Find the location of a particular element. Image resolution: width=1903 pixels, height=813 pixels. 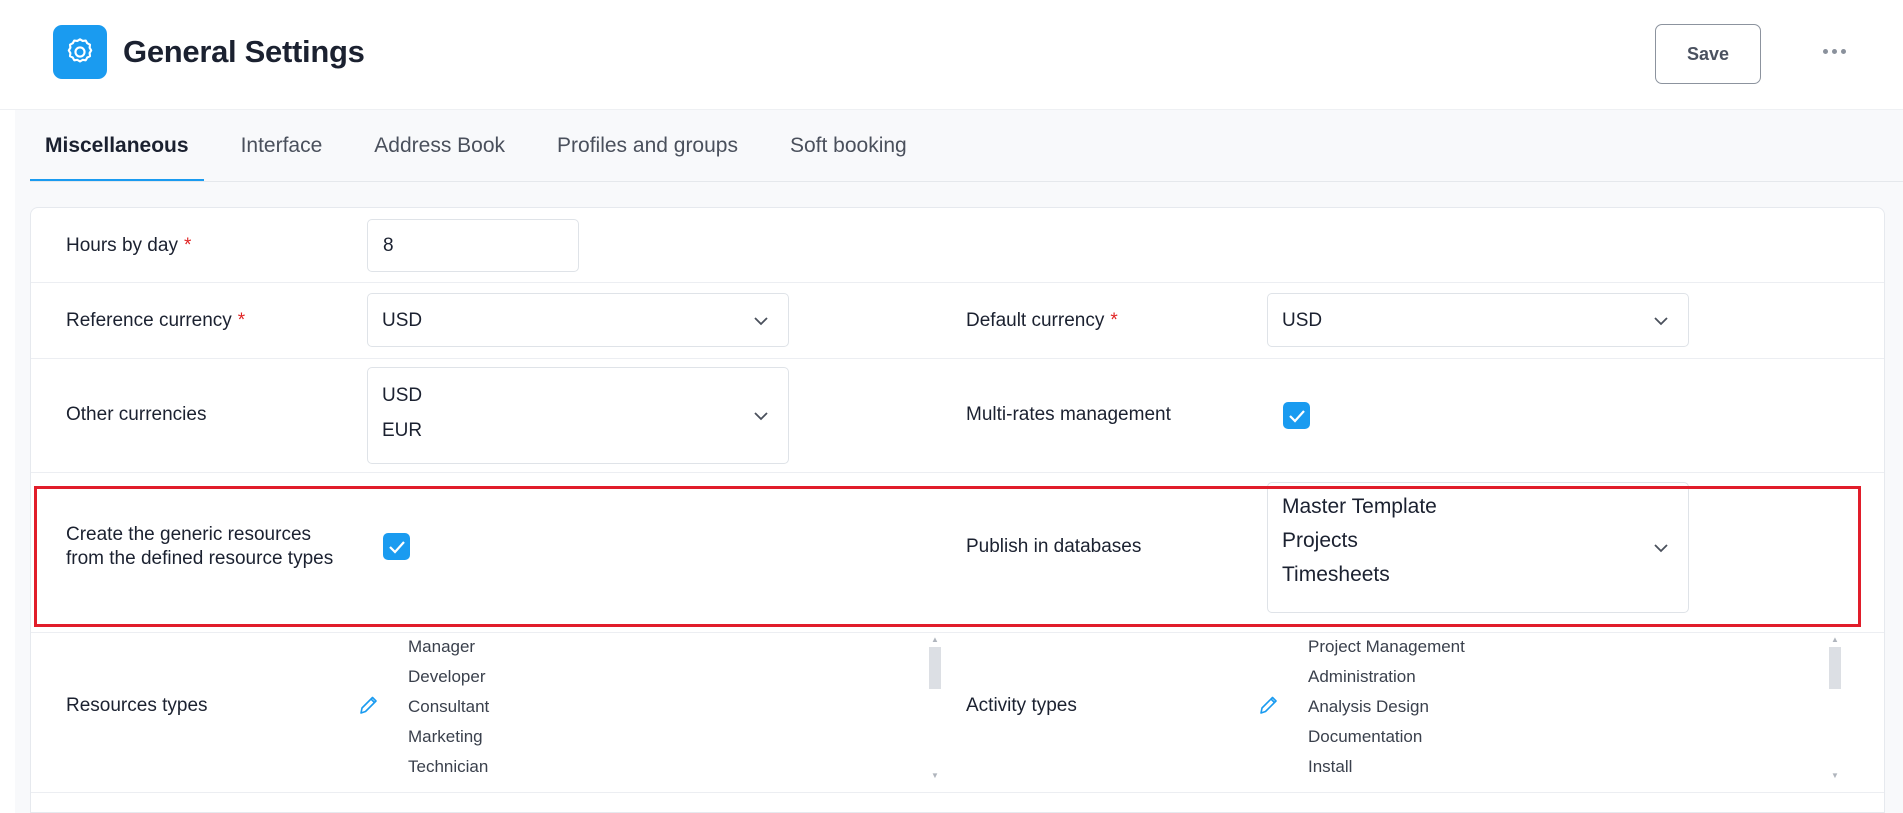

more-options-icon is located at coordinates (1834, 51).